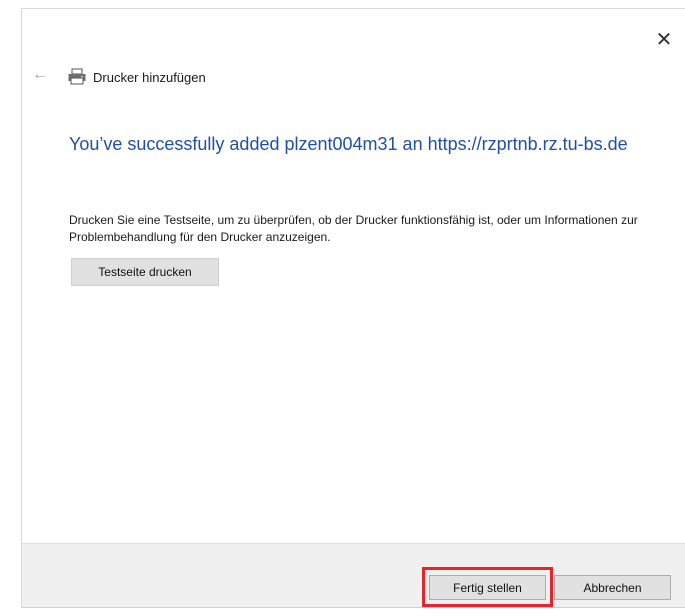 This screenshot has height=616, width=685. What do you see at coordinates (145, 272) in the screenshot?
I see `print-test-page-button: Testseite drucken` at bounding box center [145, 272].